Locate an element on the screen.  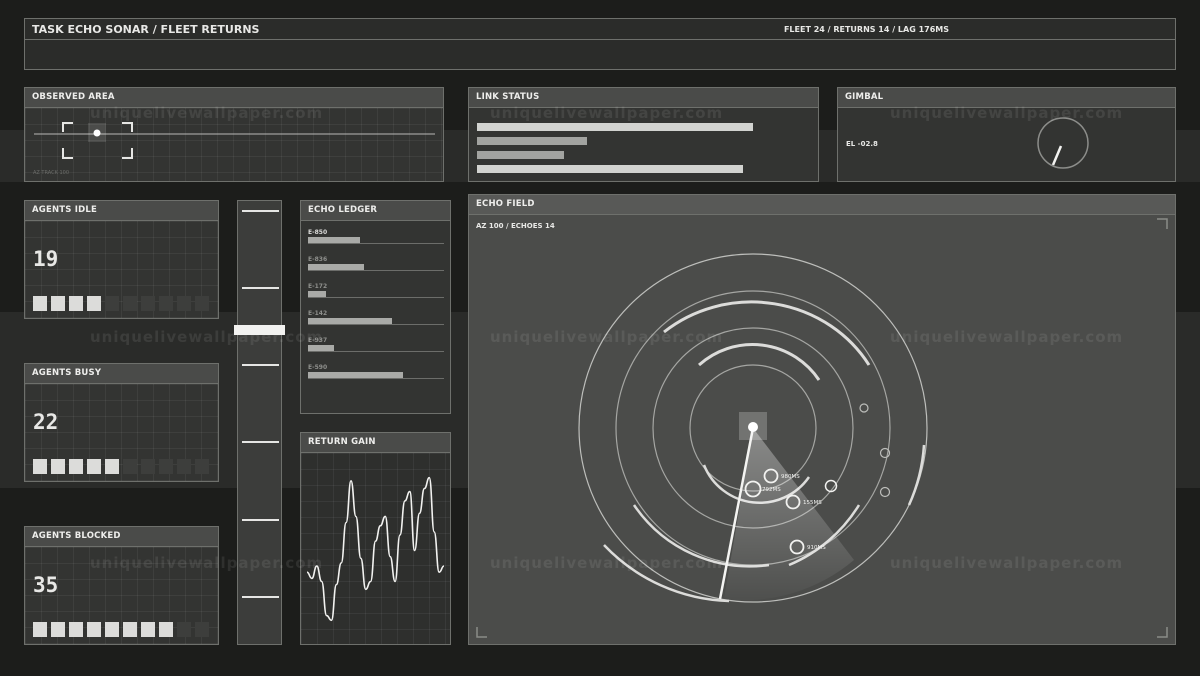
ledger-label: E-172 is located at coordinates (318, 286).